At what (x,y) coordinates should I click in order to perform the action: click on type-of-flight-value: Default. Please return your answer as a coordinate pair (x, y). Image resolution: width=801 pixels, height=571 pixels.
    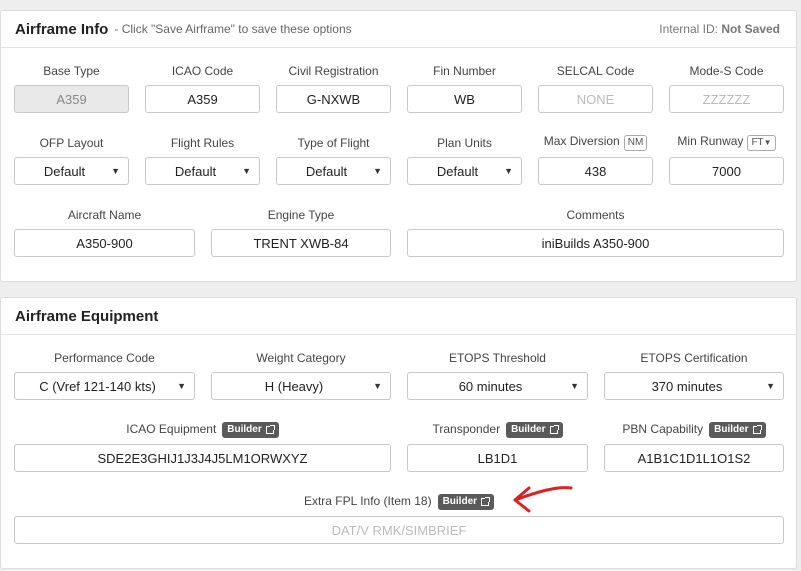
    Looking at the image, I should click on (326, 171).